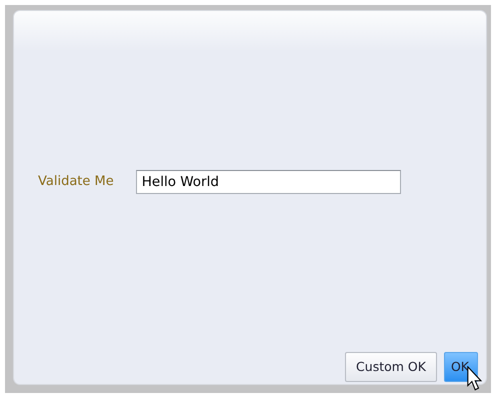 The width and height of the screenshot is (492, 406). I want to click on field-label: Validate Me, so click(76, 181).